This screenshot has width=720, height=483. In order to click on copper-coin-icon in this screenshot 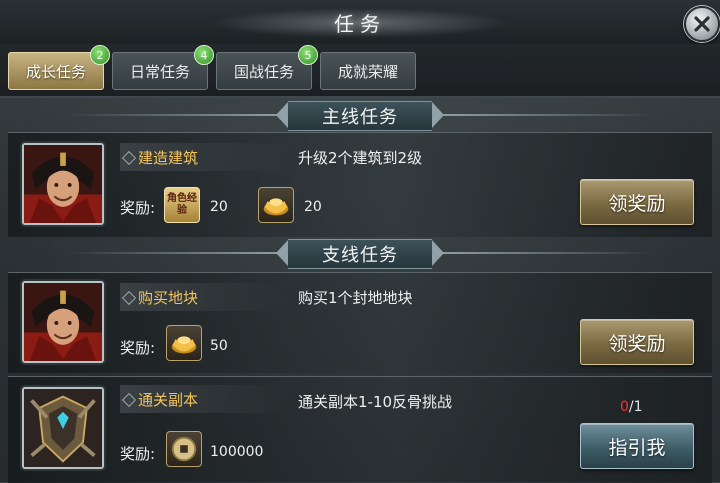, I will do `click(184, 449)`.